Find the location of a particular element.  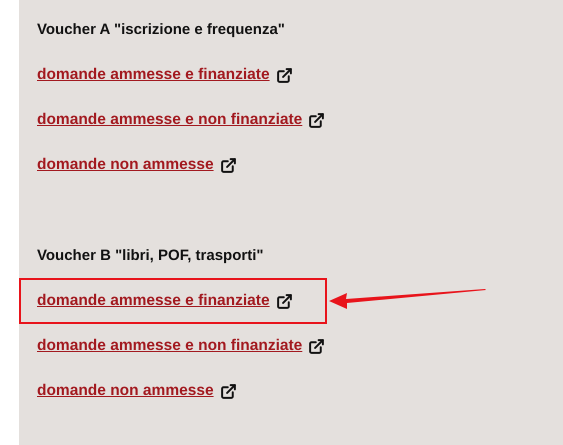

section-heading: Voucher B "libri, POF, trasporti" is located at coordinates (150, 256).